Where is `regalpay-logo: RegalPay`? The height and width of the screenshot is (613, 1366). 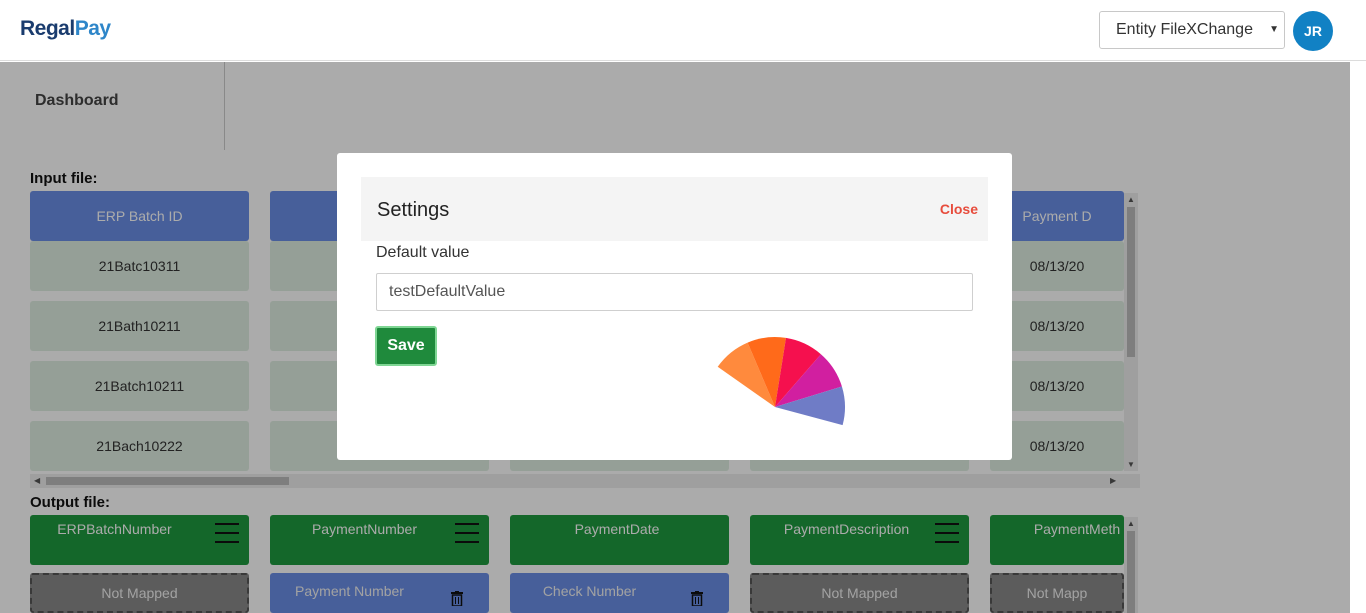 regalpay-logo: RegalPay is located at coordinates (65, 29).